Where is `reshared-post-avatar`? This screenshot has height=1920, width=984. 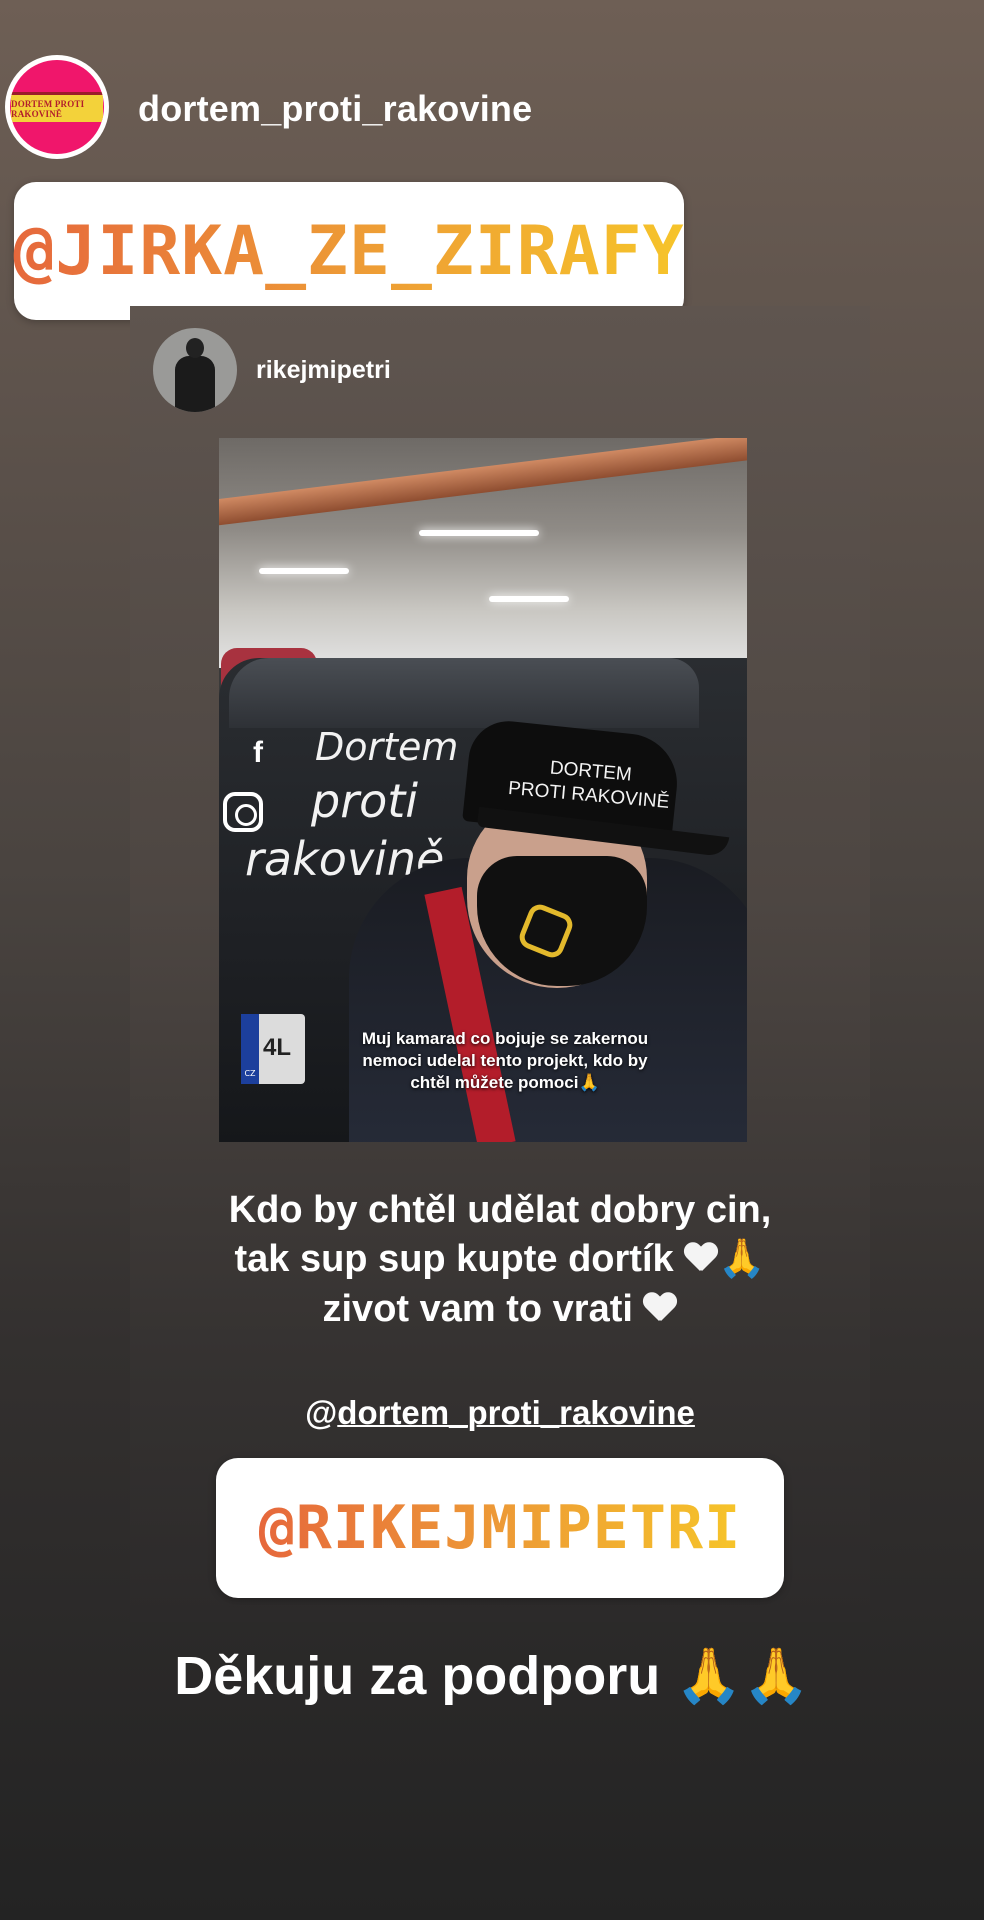 reshared-post-avatar is located at coordinates (195, 370).